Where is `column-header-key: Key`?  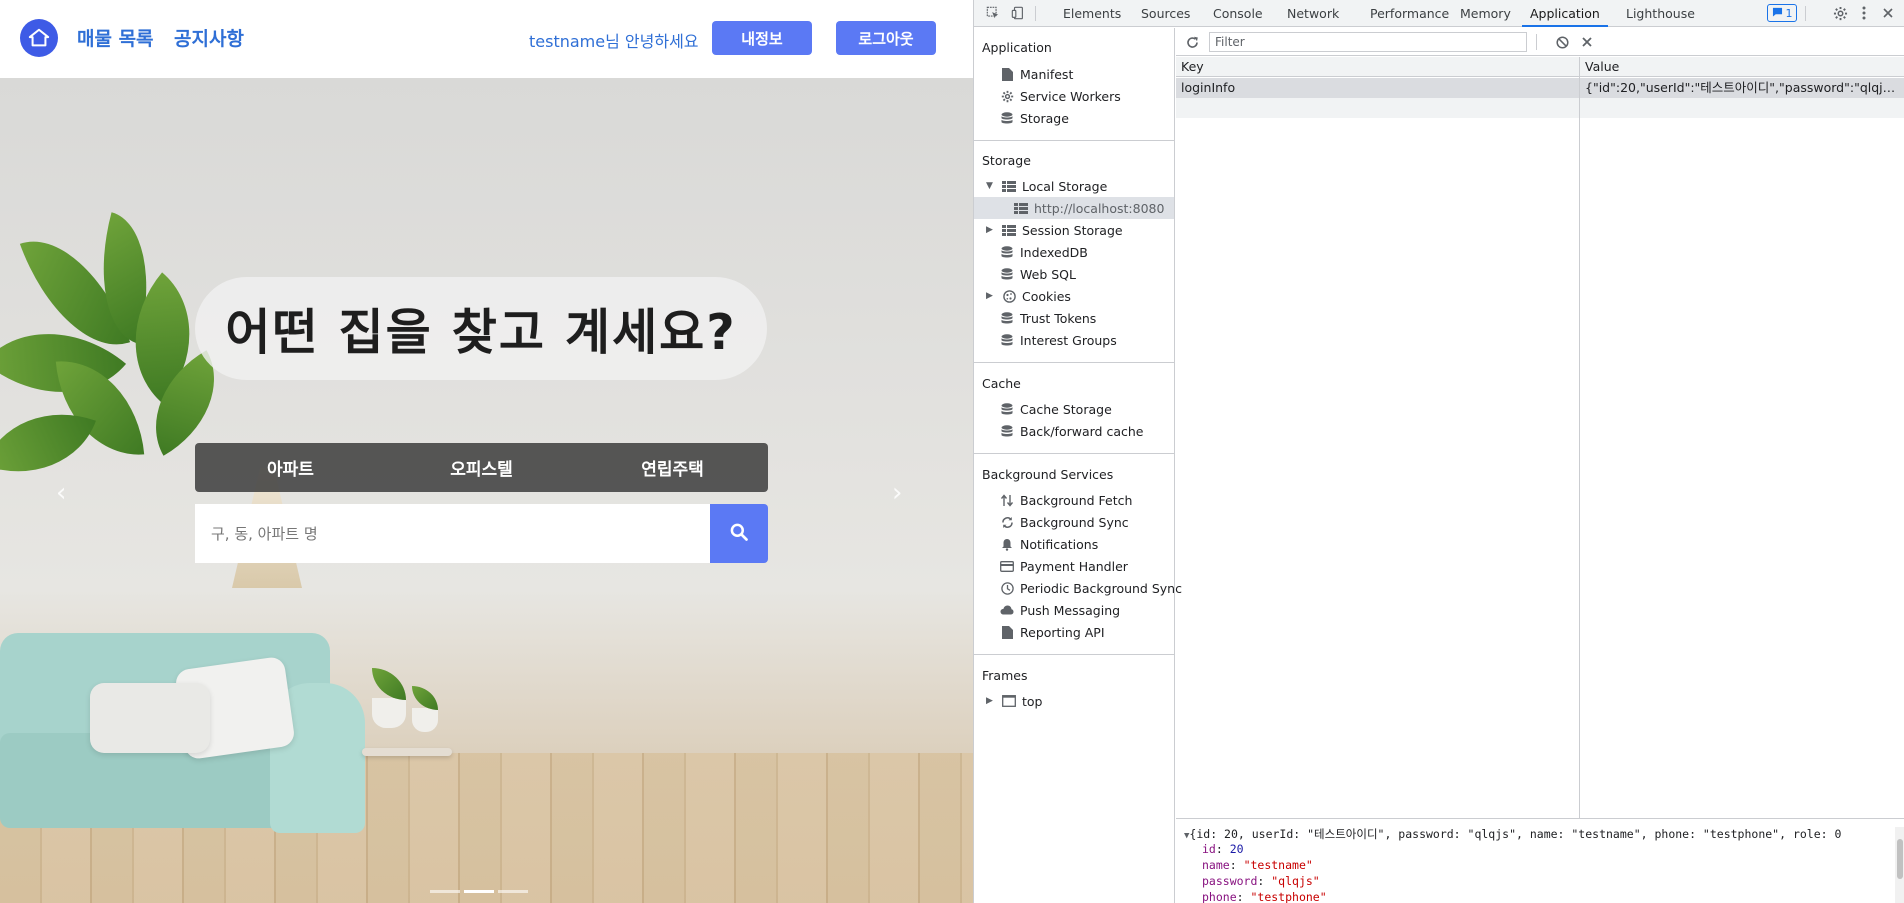
column-header-key: Key is located at coordinates (1376, 67).